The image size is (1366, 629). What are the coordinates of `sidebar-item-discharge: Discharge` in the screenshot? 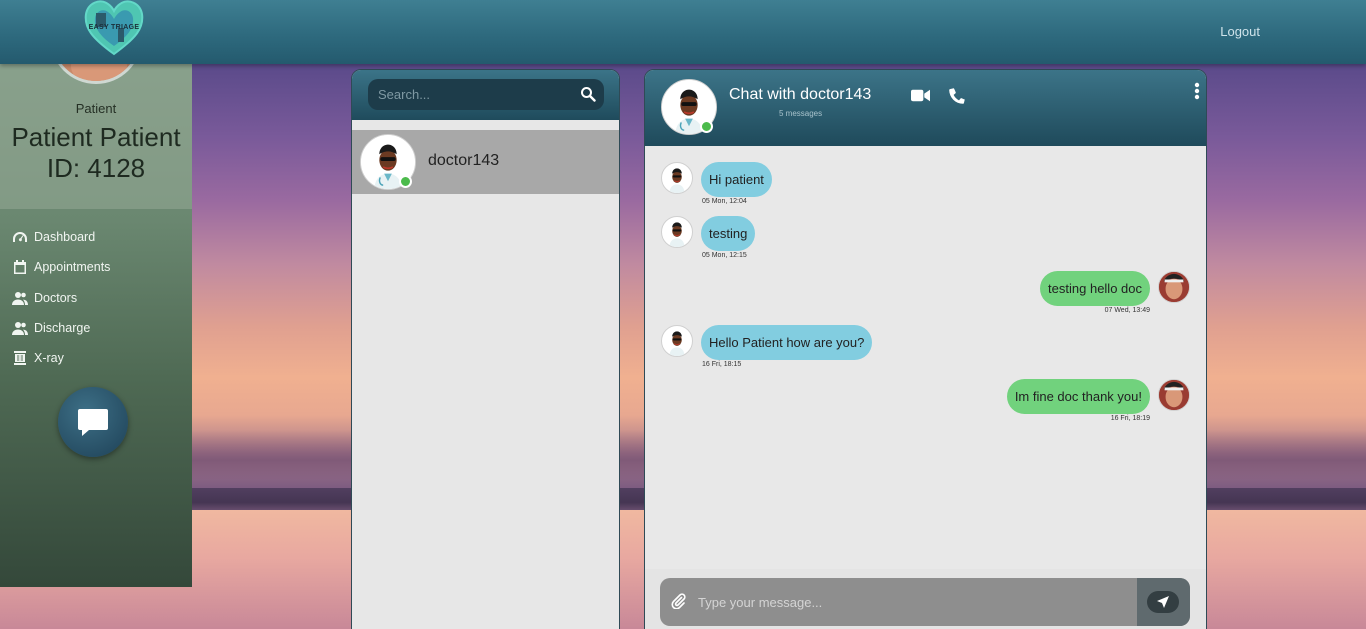 It's located at (96, 328).